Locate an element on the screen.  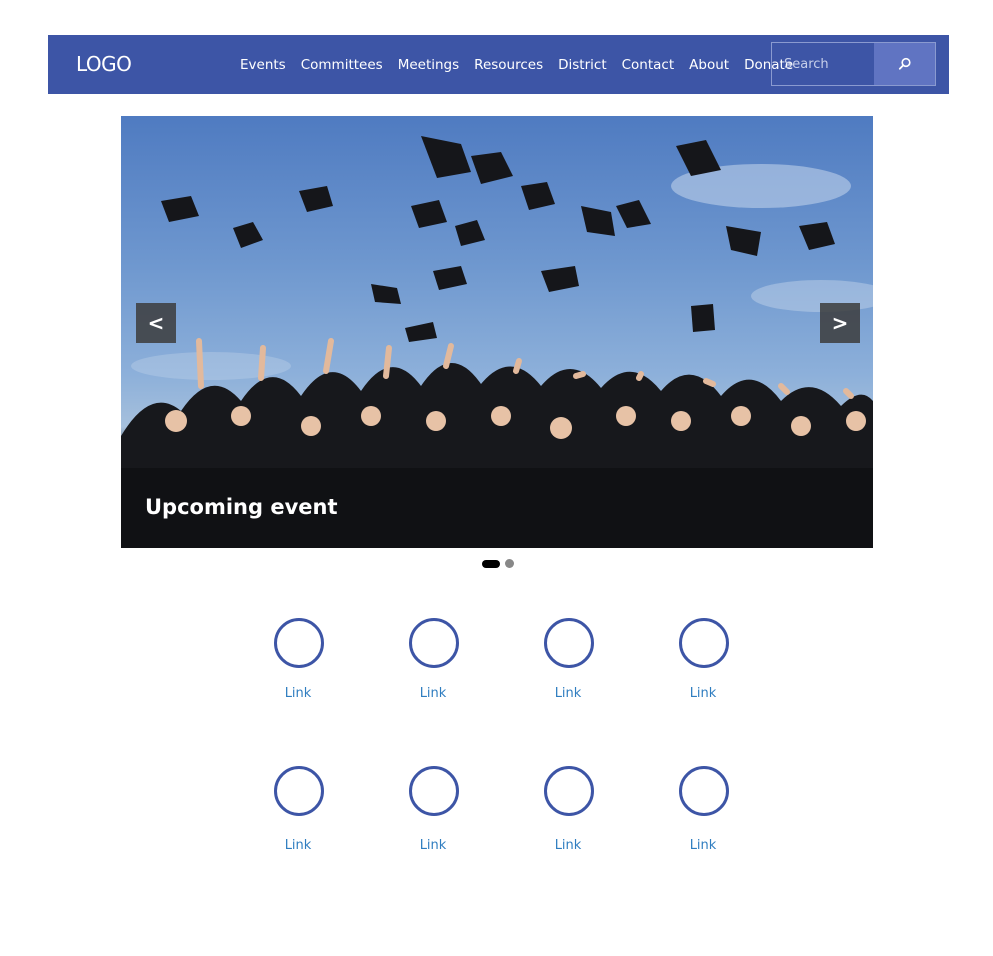
carousel-caption: Upcoming event is located at coordinates (241, 507).